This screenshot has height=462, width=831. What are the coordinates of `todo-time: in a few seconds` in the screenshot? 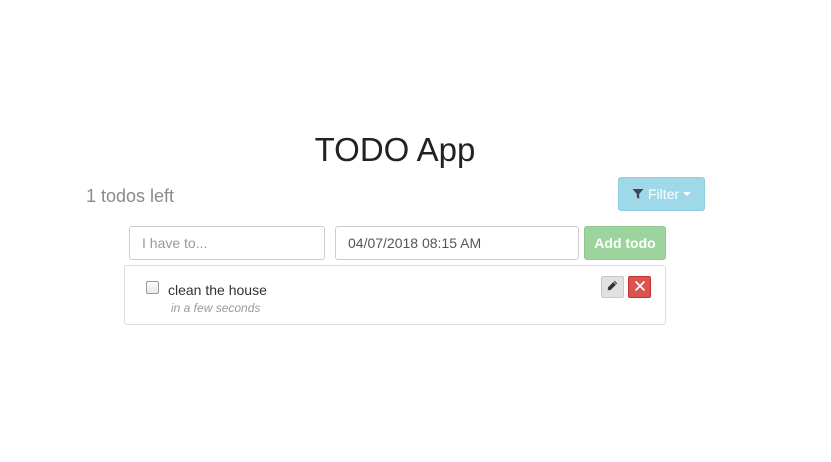 It's located at (216, 308).